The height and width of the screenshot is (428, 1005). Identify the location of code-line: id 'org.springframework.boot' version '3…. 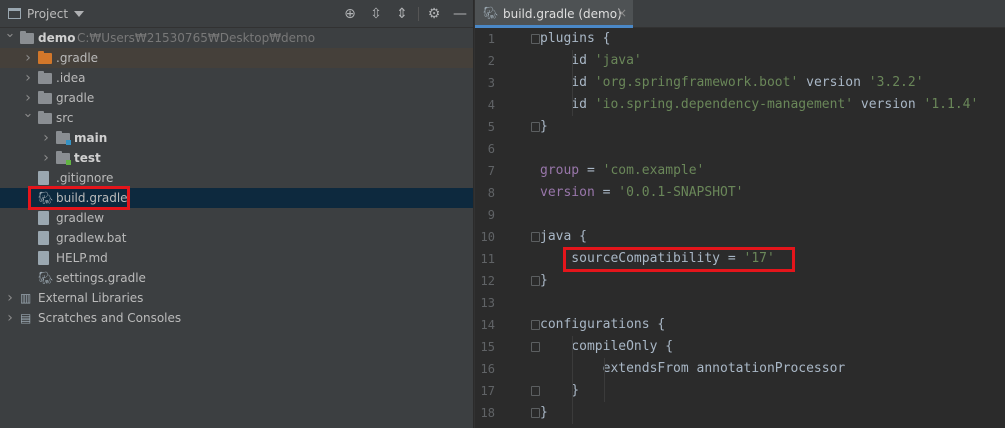
(731, 83).